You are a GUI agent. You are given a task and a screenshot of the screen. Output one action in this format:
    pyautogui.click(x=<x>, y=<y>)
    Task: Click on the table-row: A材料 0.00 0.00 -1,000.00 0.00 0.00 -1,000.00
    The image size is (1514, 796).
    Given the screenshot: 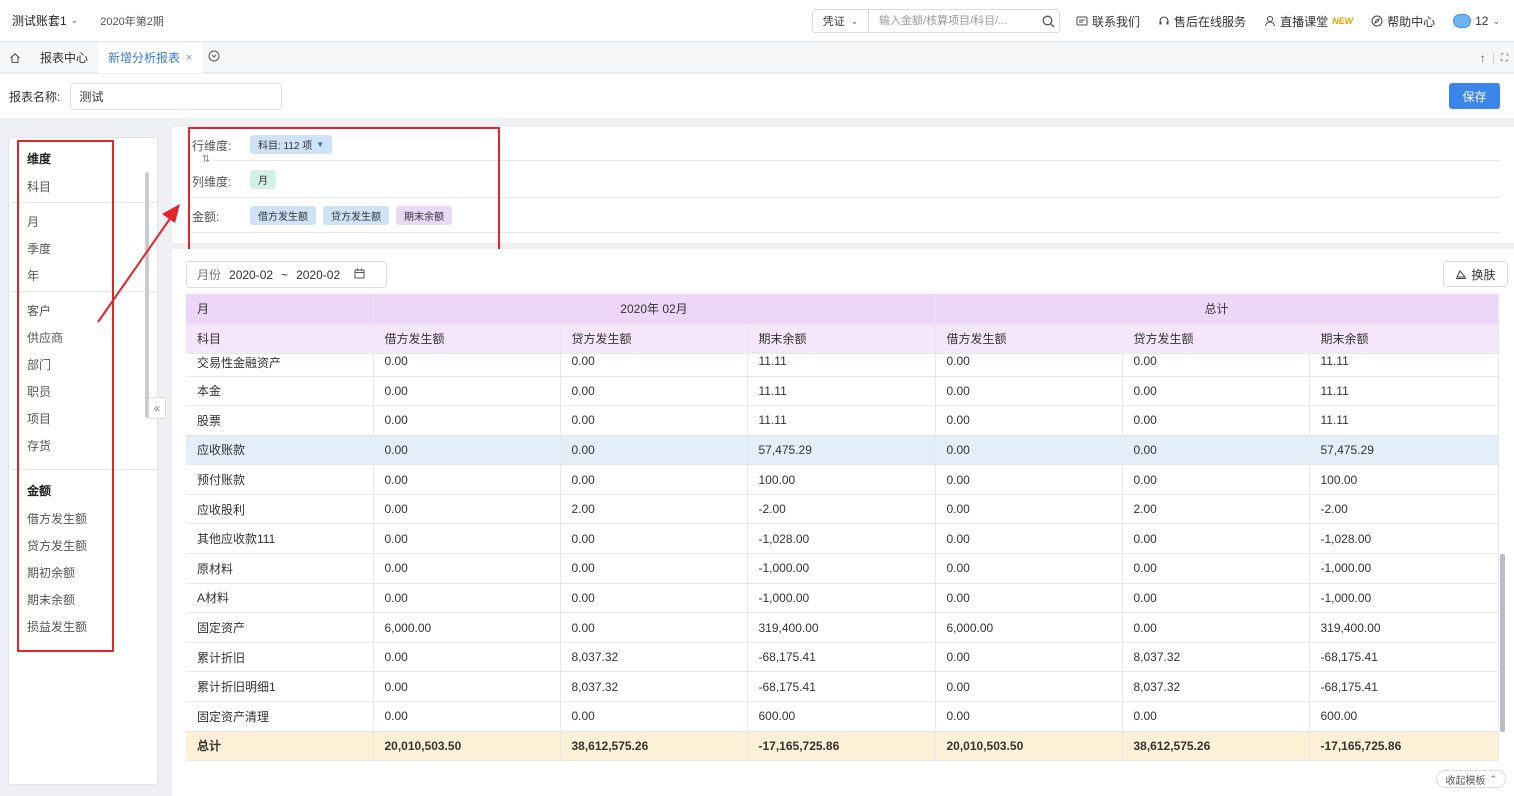 What is the action you would take?
    pyautogui.click(x=842, y=598)
    